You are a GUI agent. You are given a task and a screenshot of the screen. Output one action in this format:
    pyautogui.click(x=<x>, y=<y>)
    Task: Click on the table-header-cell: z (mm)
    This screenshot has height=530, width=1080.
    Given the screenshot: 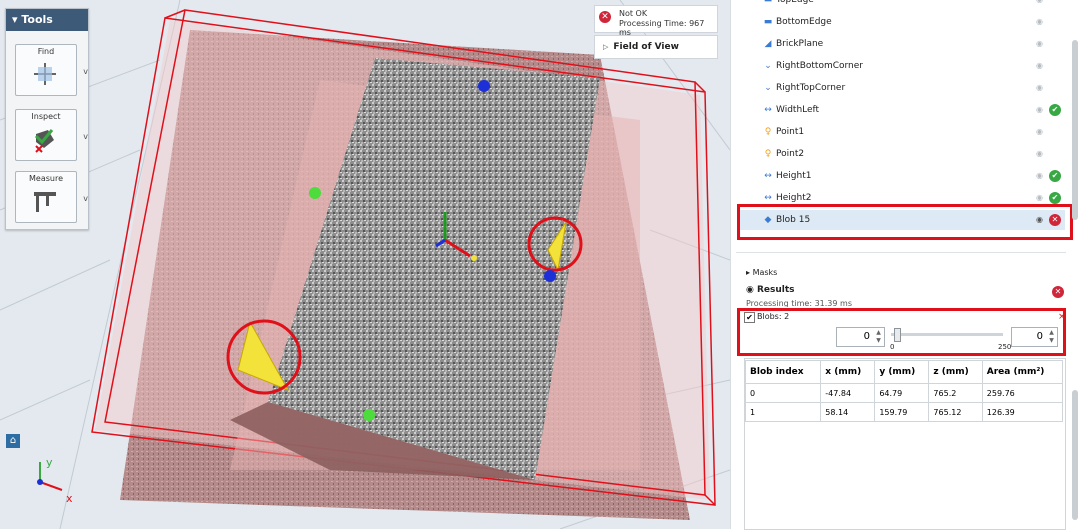 What is the action you would take?
    pyautogui.click(x=955, y=372)
    